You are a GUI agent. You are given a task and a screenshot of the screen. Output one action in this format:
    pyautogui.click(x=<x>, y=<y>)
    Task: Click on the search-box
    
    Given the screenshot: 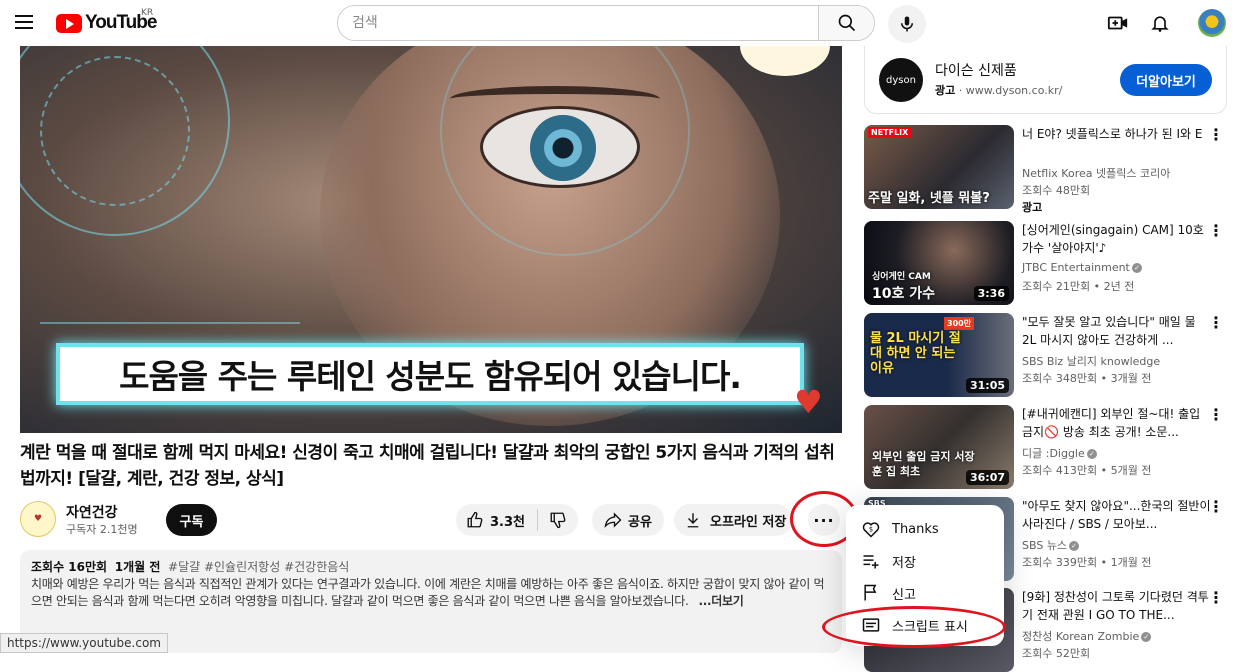 What is the action you would take?
    pyautogui.click(x=606, y=23)
    